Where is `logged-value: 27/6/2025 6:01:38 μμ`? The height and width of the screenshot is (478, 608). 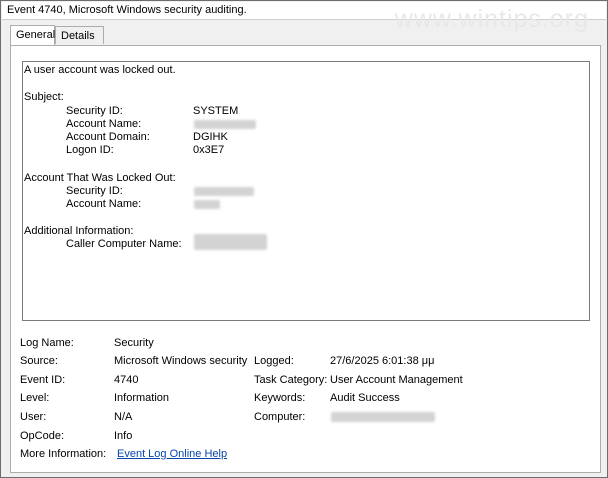
logged-value: 27/6/2025 6:01:38 μμ is located at coordinates (382, 361).